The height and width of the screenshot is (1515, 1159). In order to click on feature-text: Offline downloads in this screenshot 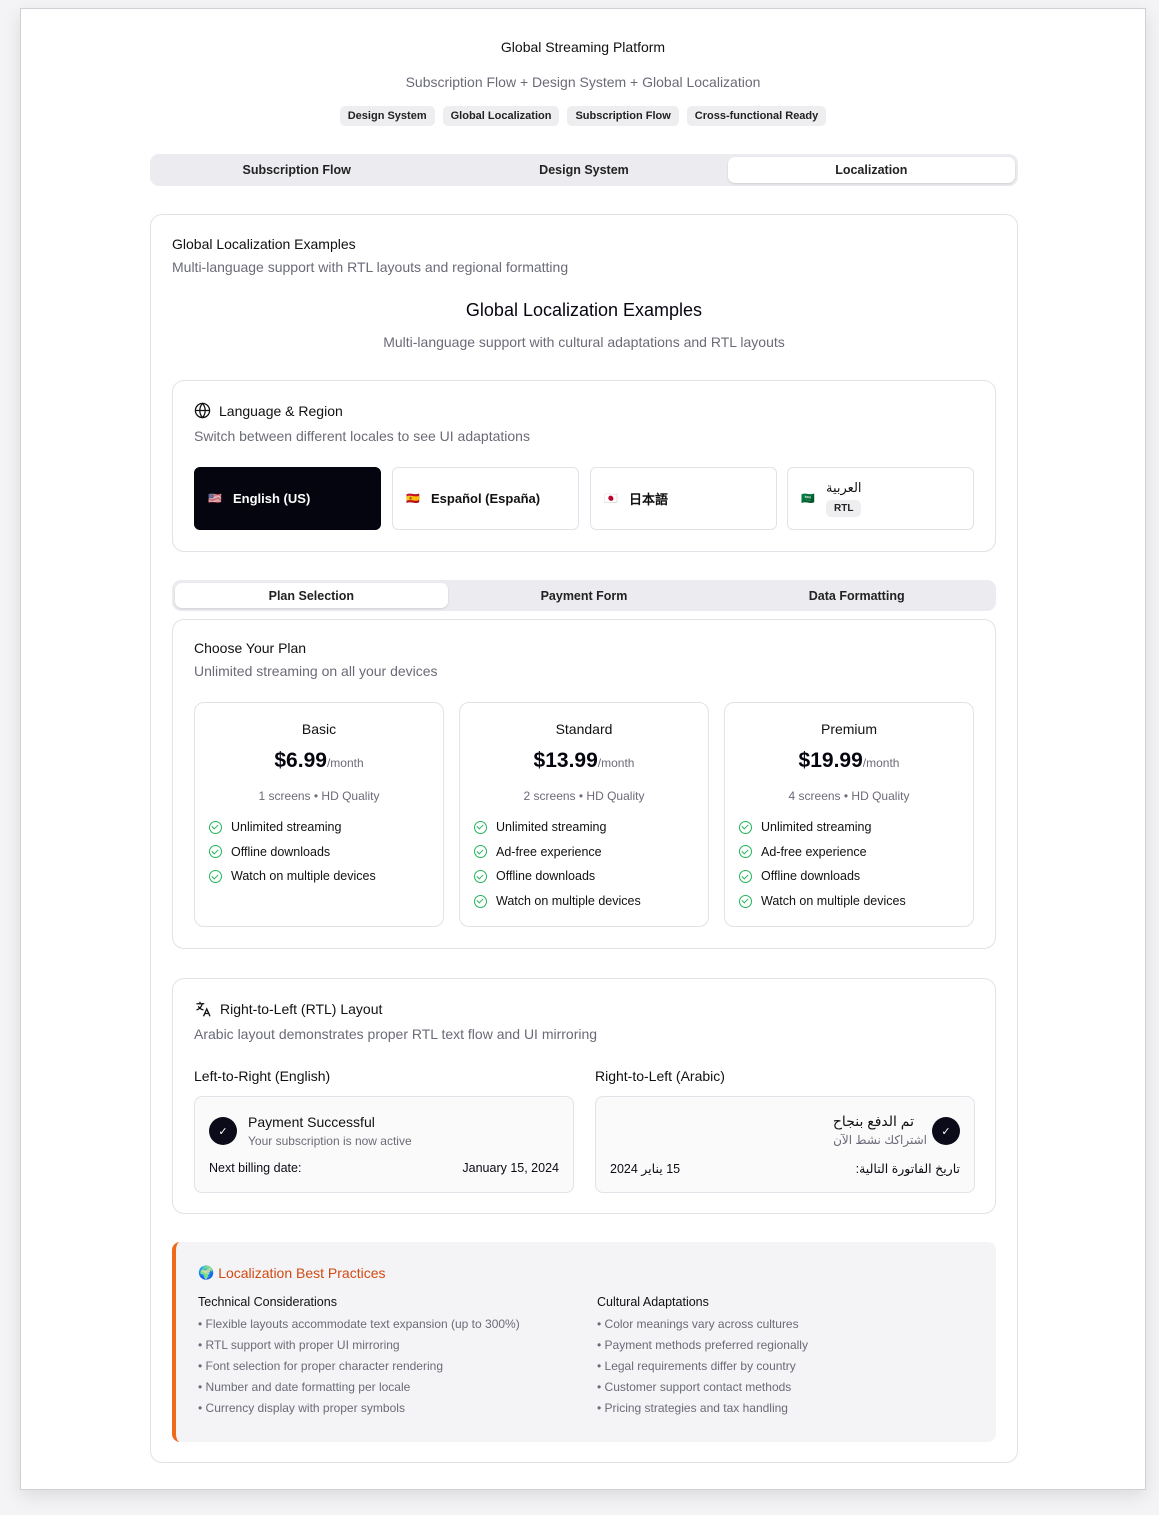, I will do `click(546, 876)`.